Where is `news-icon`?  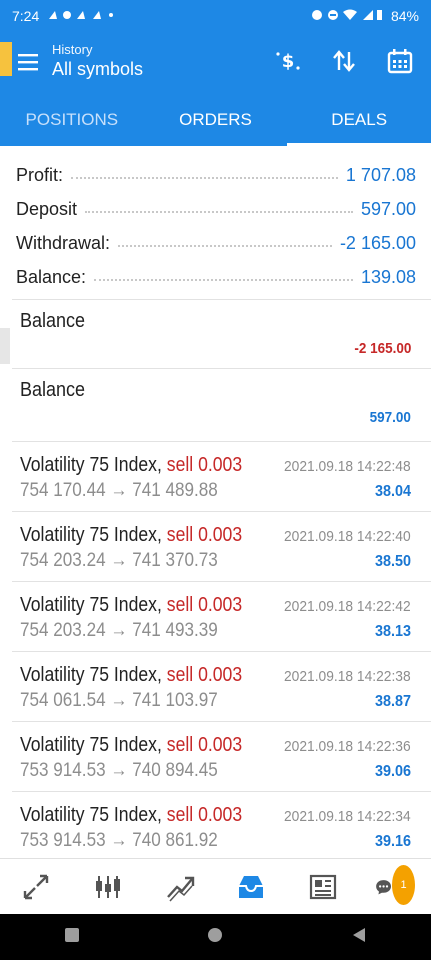 news-icon is located at coordinates (323, 887).